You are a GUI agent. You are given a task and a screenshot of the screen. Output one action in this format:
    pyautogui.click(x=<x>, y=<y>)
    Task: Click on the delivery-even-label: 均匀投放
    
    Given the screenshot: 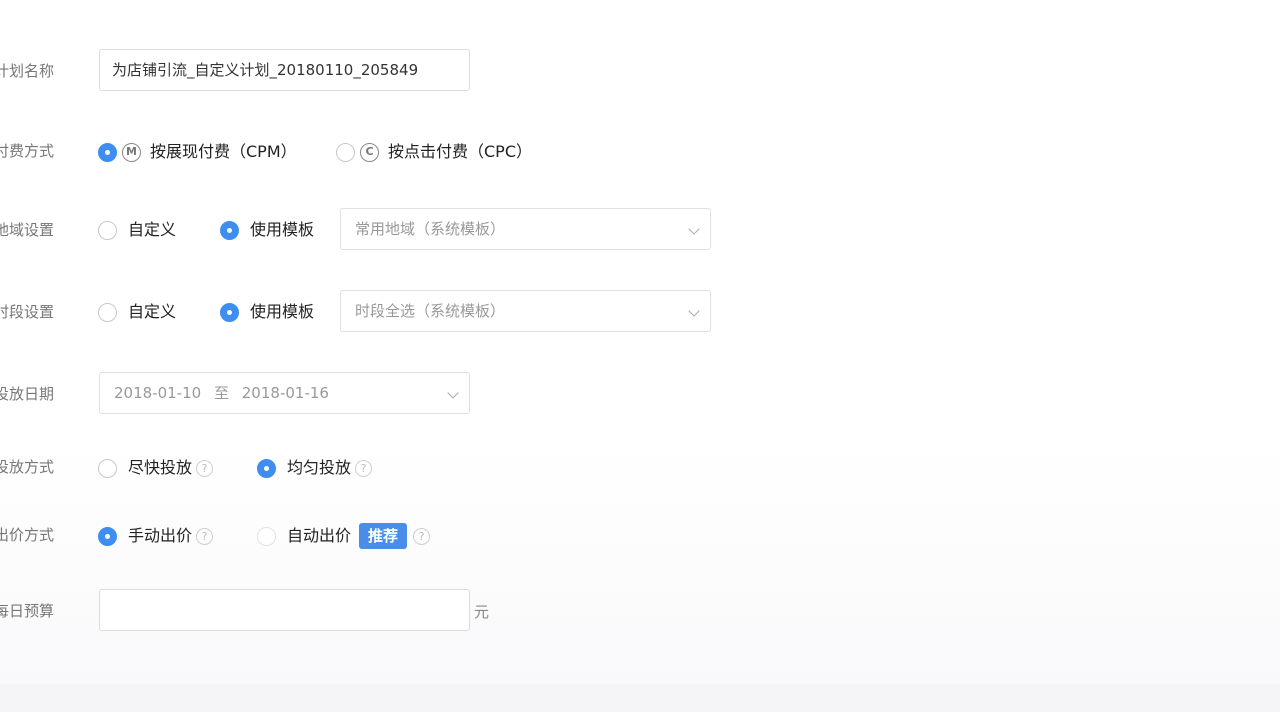 What is the action you would take?
    pyautogui.click(x=319, y=468)
    